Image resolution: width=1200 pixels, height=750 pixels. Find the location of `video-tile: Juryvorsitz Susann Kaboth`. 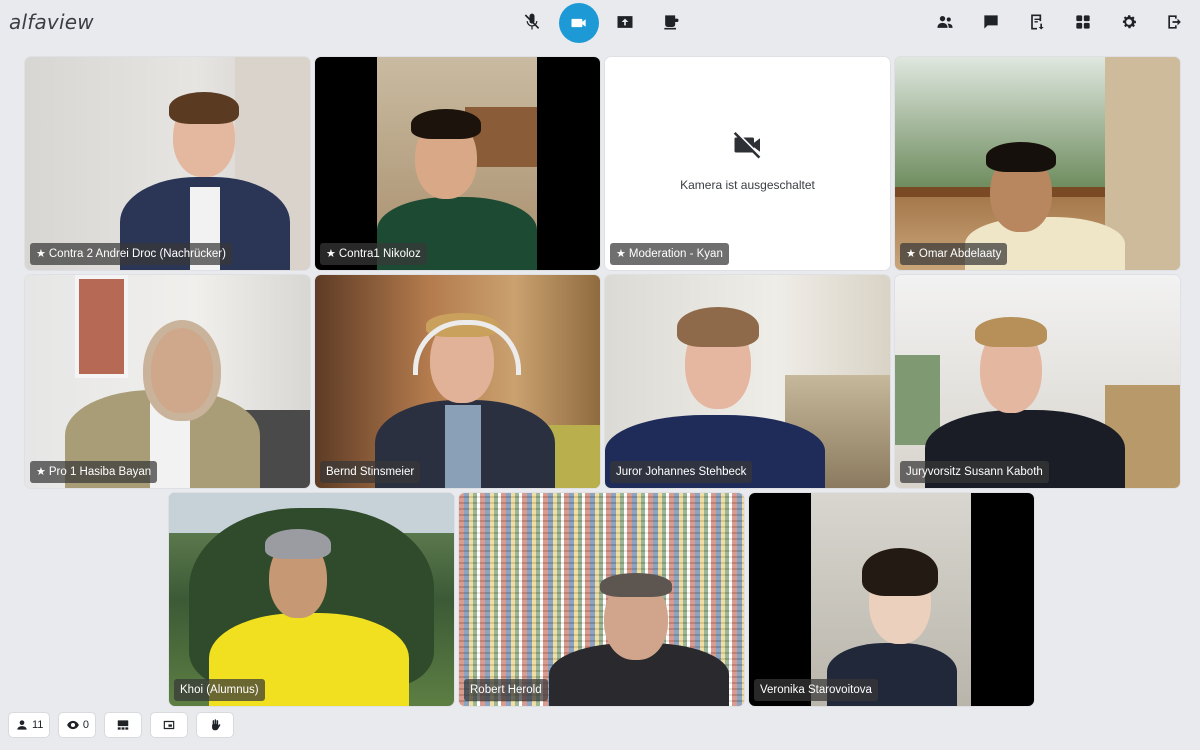

video-tile: Juryvorsitz Susann Kaboth is located at coordinates (1037, 381).